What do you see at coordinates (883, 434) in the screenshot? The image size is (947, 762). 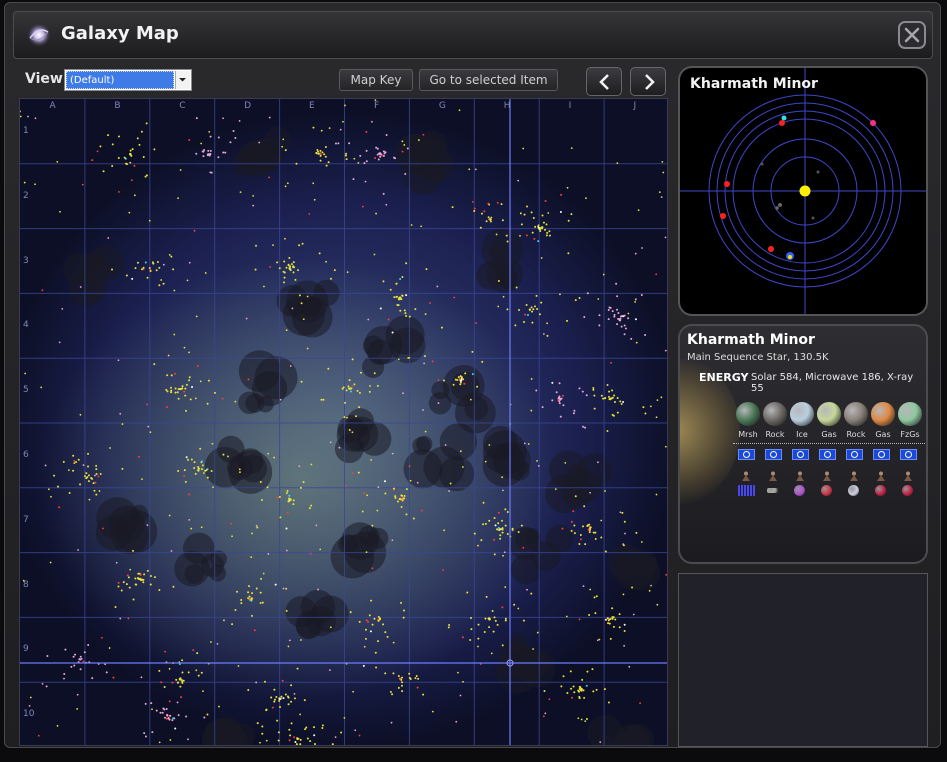 I see `planet-type-label: Gas` at bounding box center [883, 434].